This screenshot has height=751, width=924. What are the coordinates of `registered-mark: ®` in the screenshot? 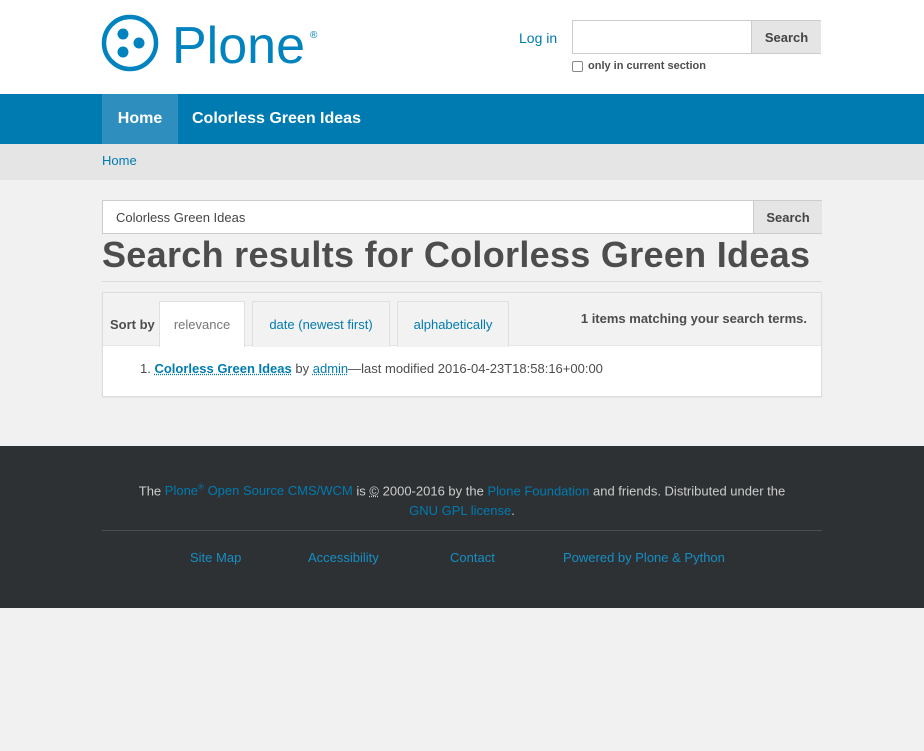 It's located at (314, 35).